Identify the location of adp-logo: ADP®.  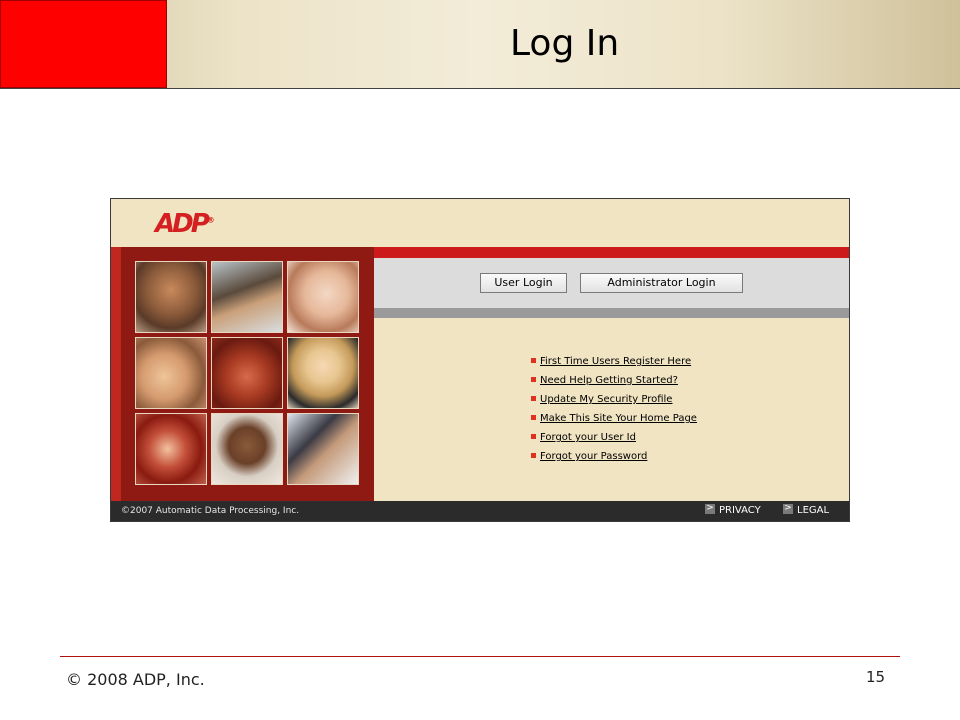
(185, 224).